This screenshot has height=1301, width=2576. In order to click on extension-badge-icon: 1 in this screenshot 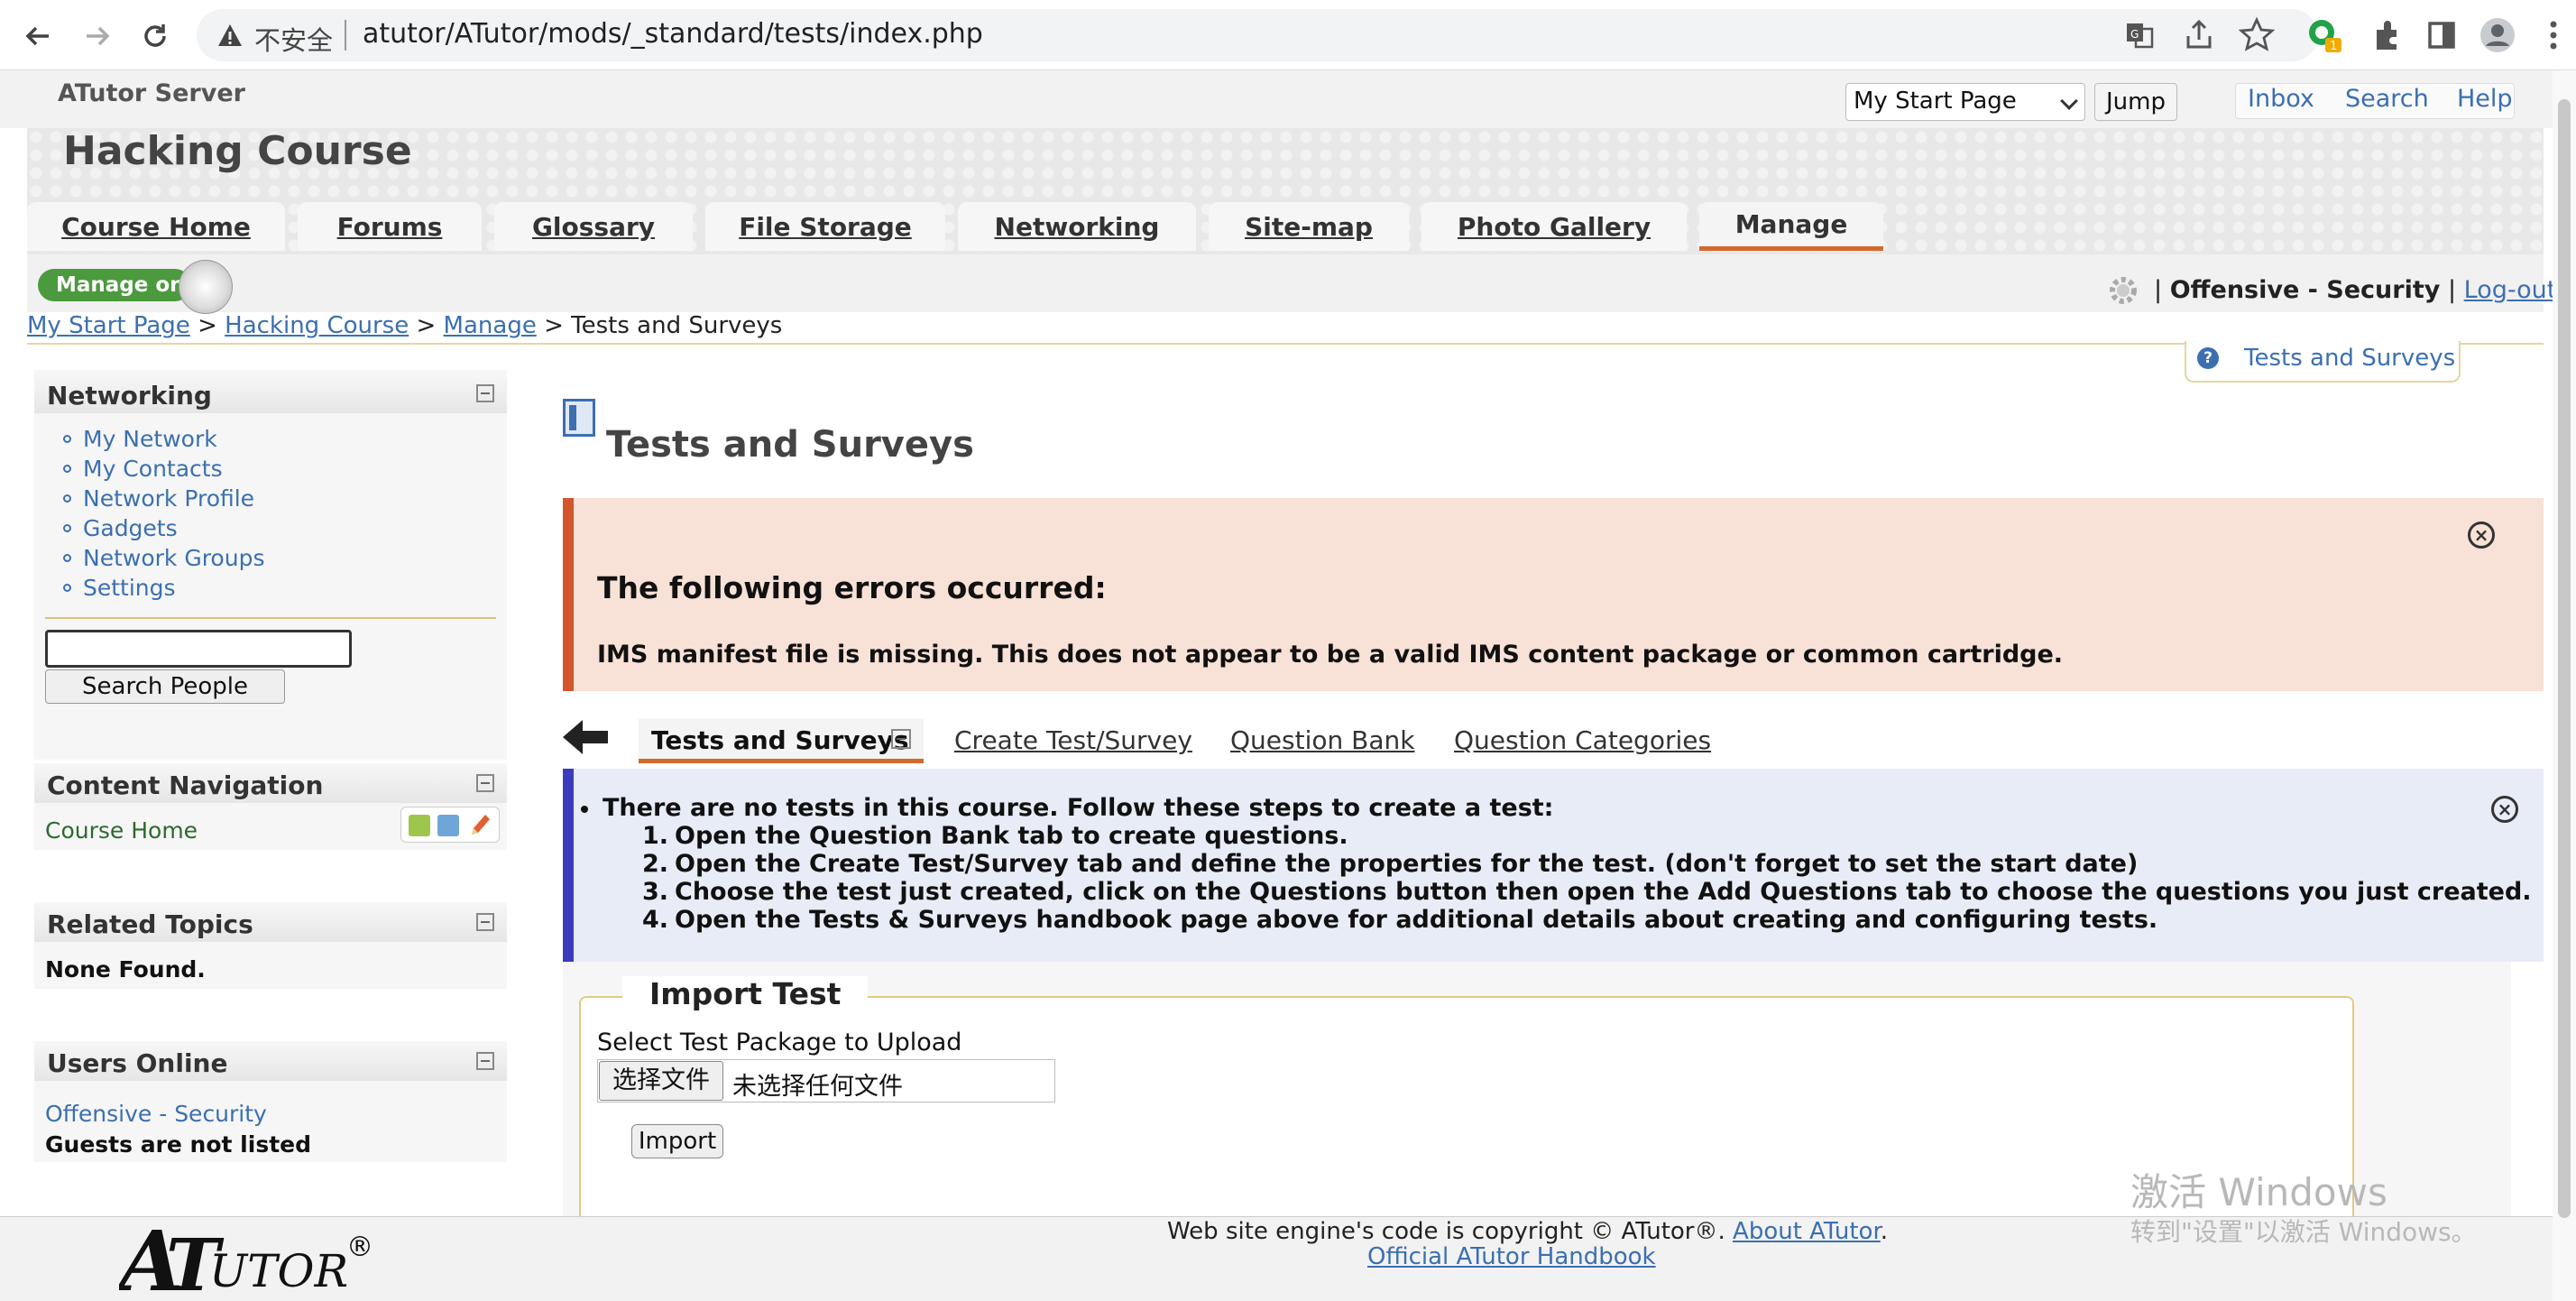, I will do `click(2324, 35)`.